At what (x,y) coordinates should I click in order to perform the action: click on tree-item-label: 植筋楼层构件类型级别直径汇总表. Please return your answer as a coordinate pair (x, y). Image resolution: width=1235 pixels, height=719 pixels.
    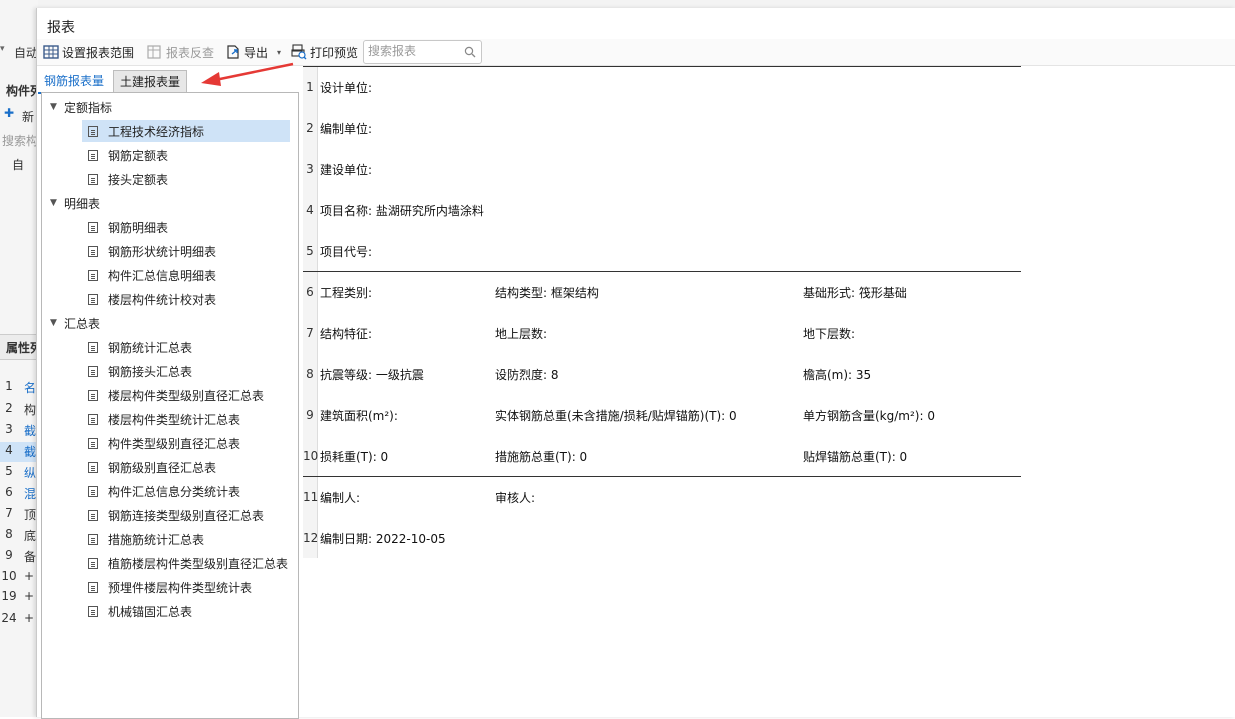
    Looking at the image, I should click on (198, 563).